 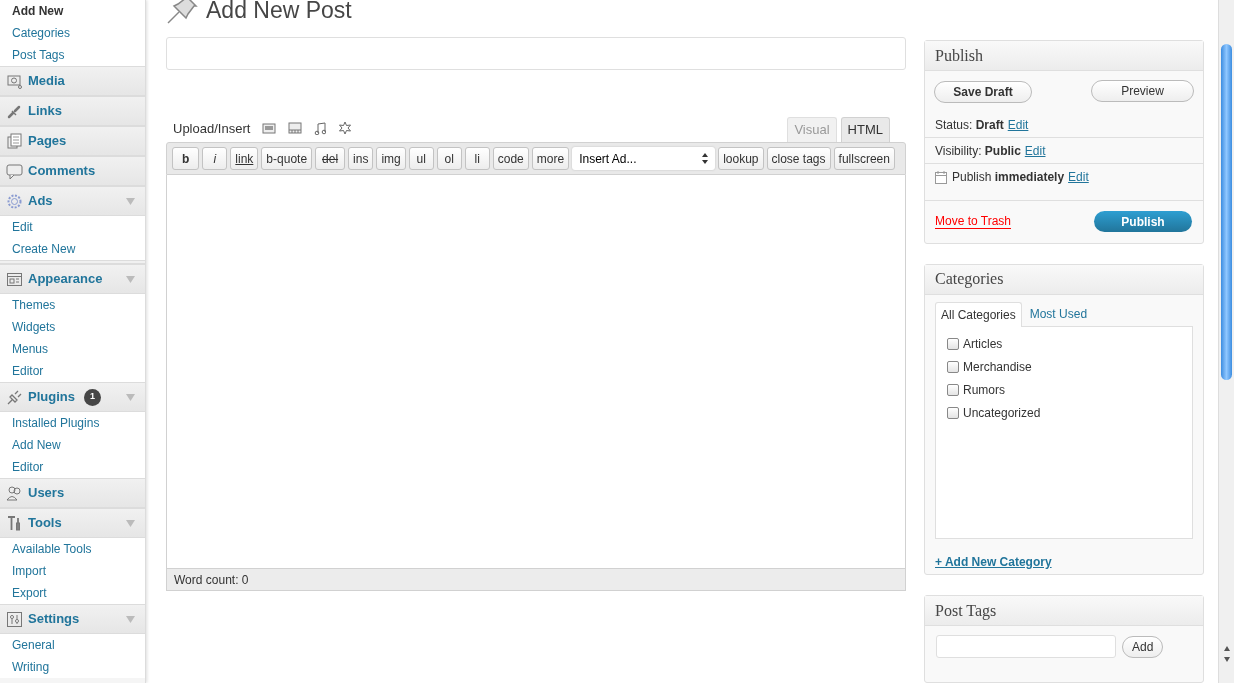 I want to click on sidebar-item: Export, so click(x=72, y=593).